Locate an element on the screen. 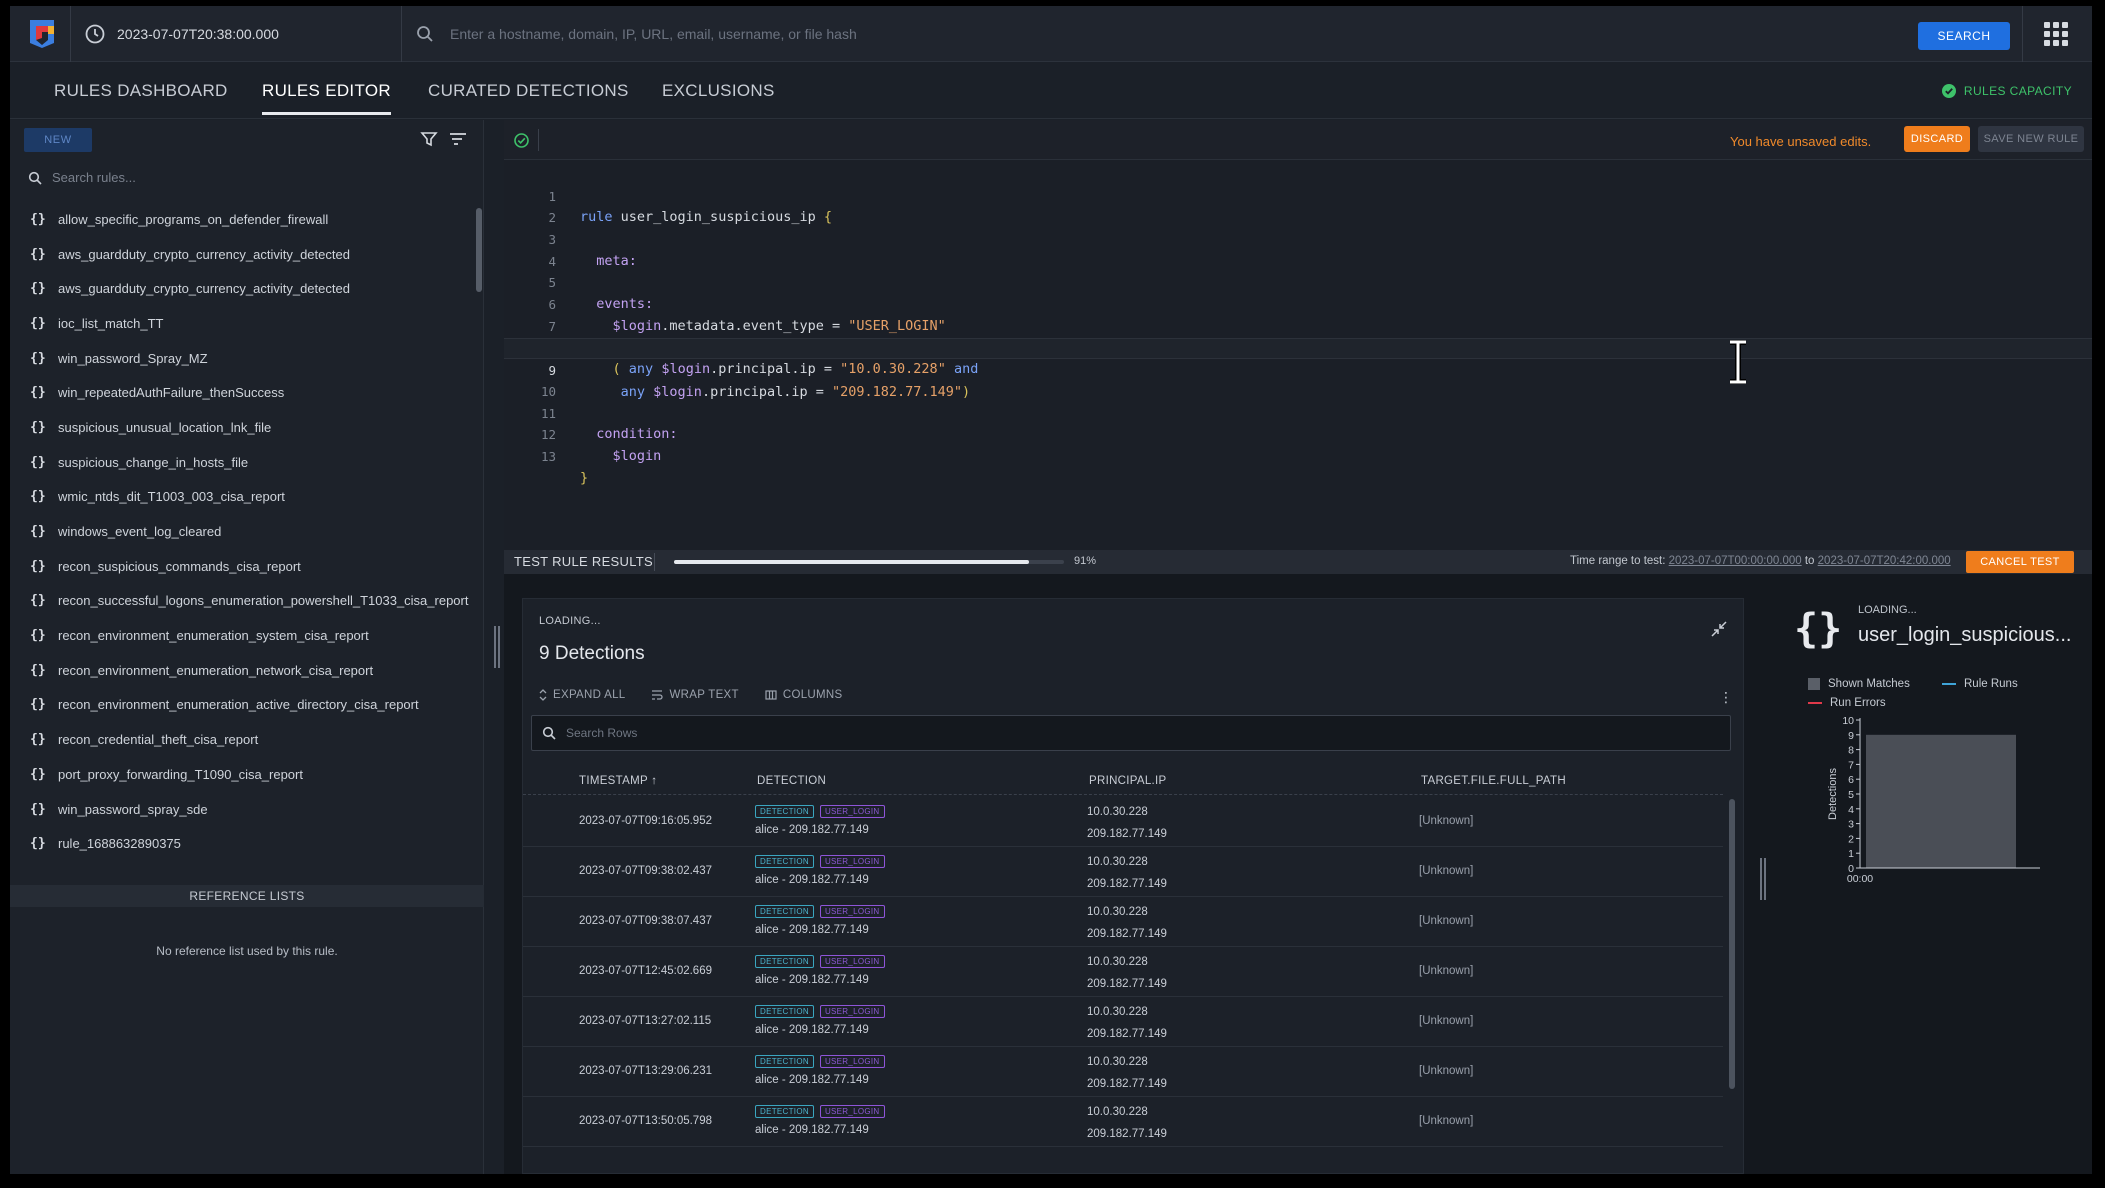 This screenshot has width=2105, height=1188. reference-lists-header: REFERENCE LISTS is located at coordinates (247, 896).